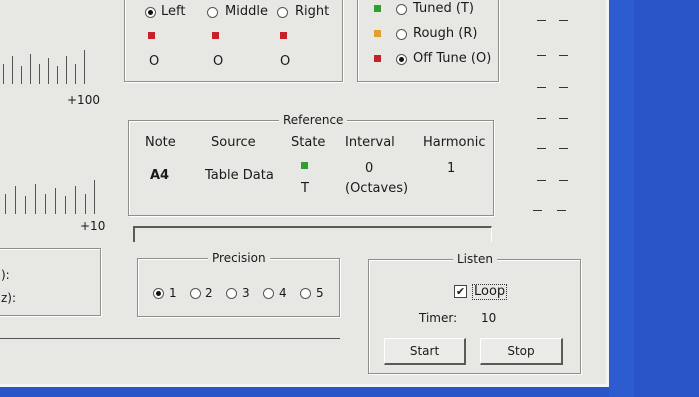 This screenshot has height=397, width=699. I want to click on left-info-label-1: ):, so click(5, 275).